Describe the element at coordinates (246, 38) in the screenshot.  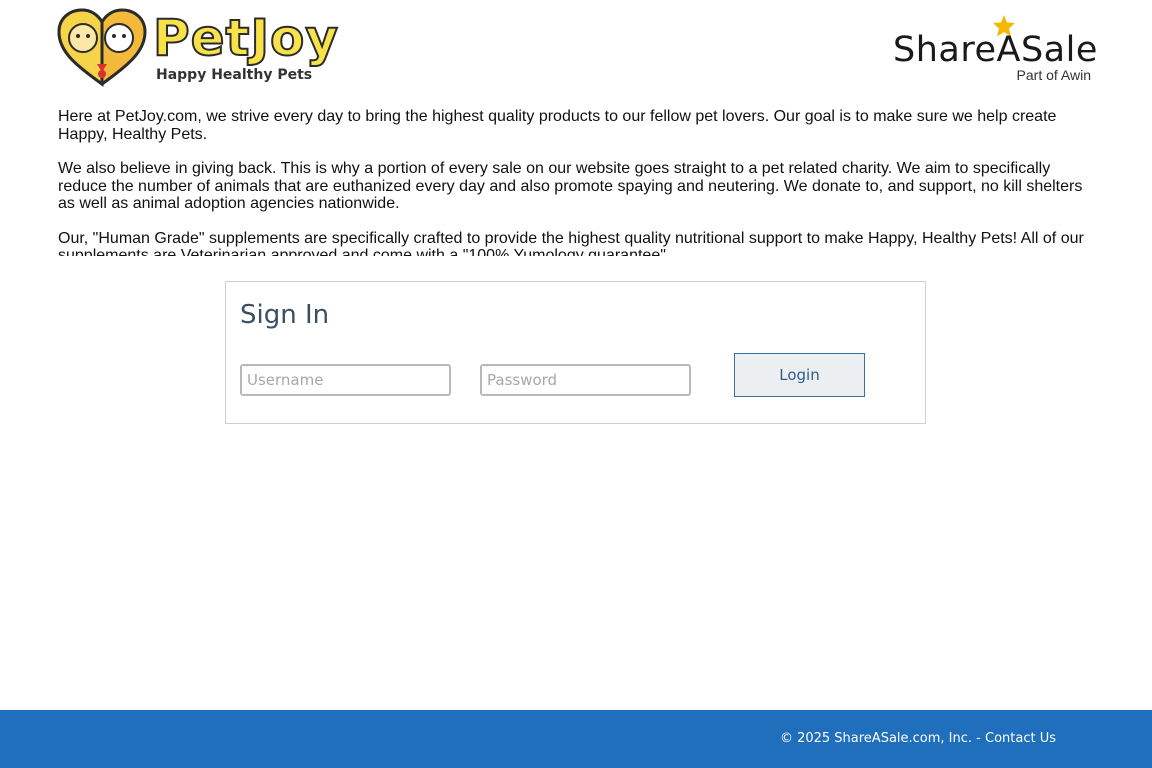
I see `petjoy-wordmark: PetJoy` at that location.